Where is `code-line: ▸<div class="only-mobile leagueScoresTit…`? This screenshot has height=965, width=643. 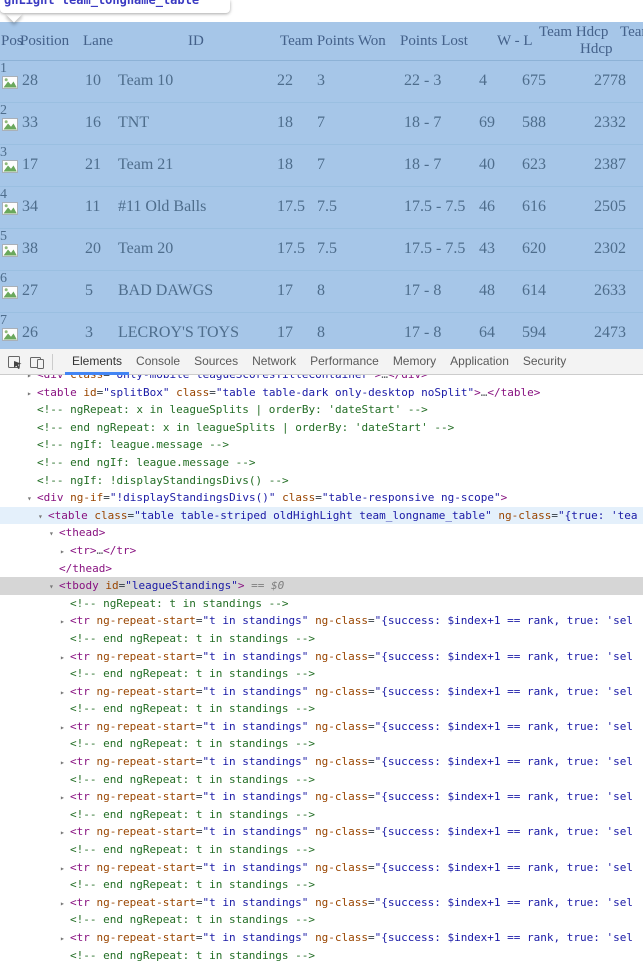 code-line: ▸<div class="only-mobile leagueScoresTit… is located at coordinates (321, 379).